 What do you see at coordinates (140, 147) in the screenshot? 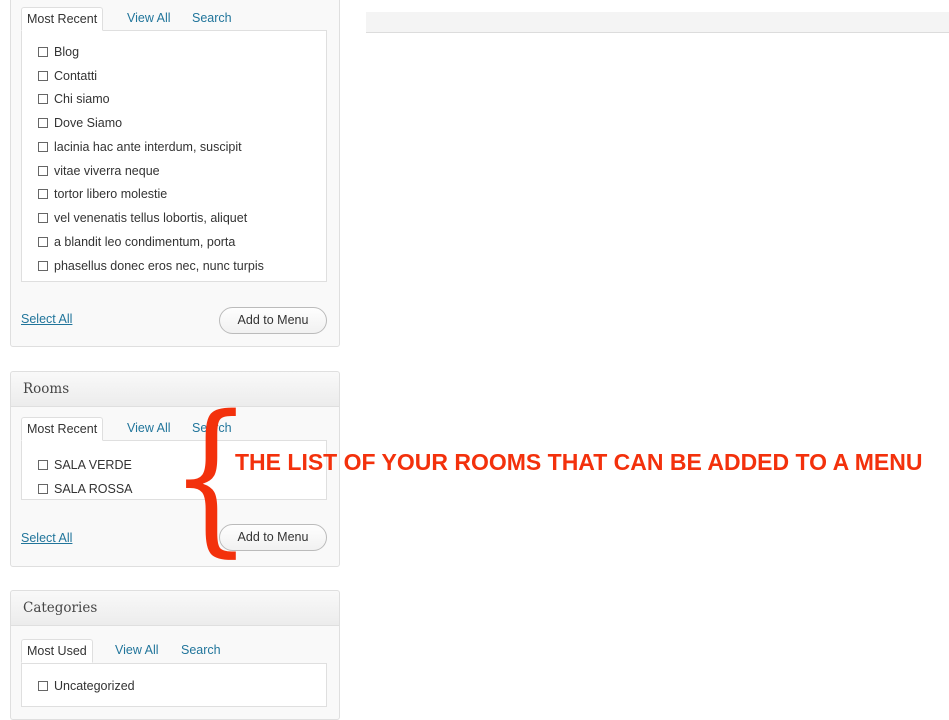
I see `list-item: lacinia hac ante interdum, suscipit` at bounding box center [140, 147].